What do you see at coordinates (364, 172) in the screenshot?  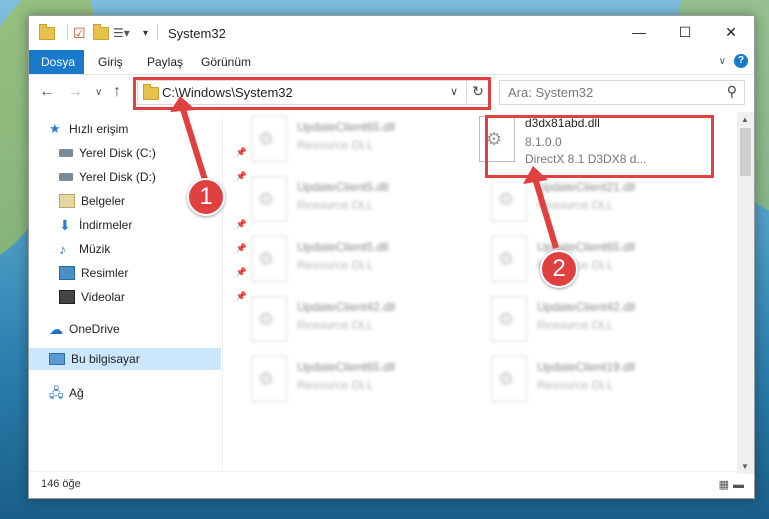 I see `annotation-arrows` at bounding box center [364, 172].